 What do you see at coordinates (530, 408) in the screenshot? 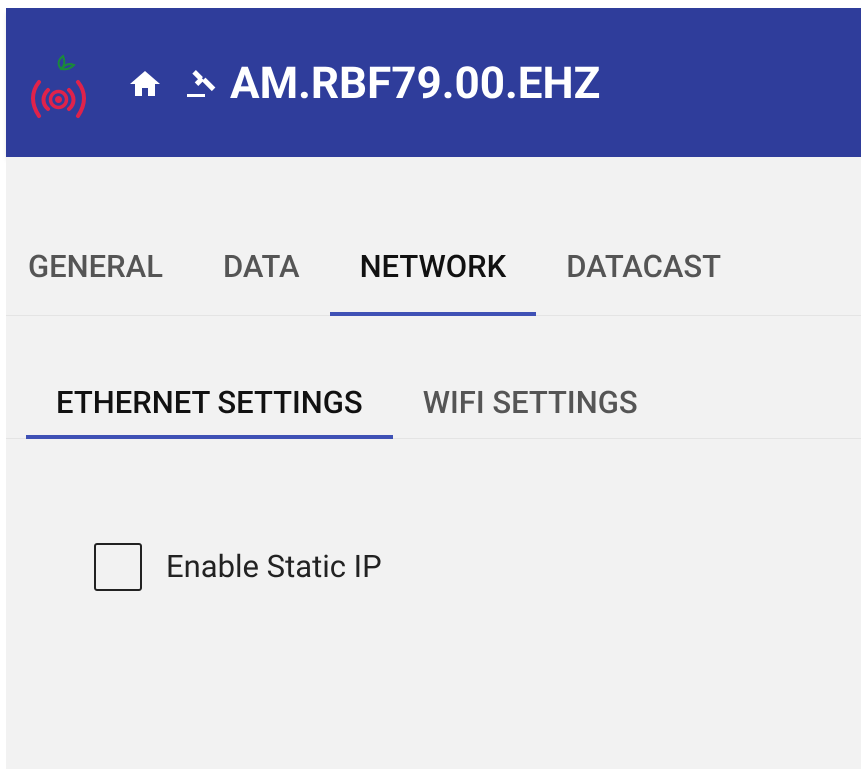
I see `tab: WIFI SETTINGS` at bounding box center [530, 408].